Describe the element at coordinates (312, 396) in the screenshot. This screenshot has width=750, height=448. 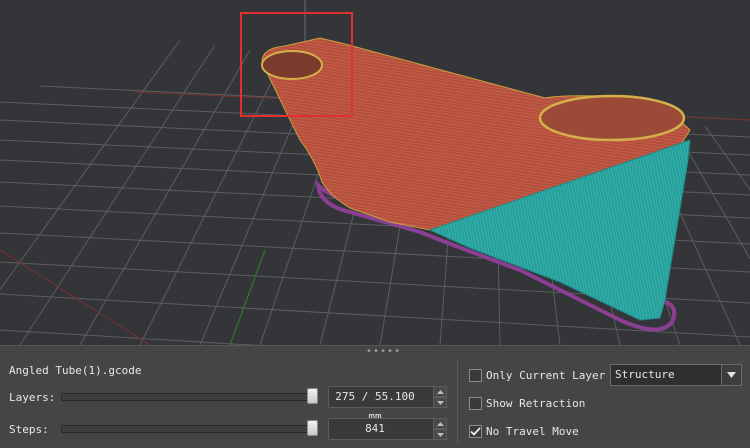
I see `layers-slider-handle` at that location.